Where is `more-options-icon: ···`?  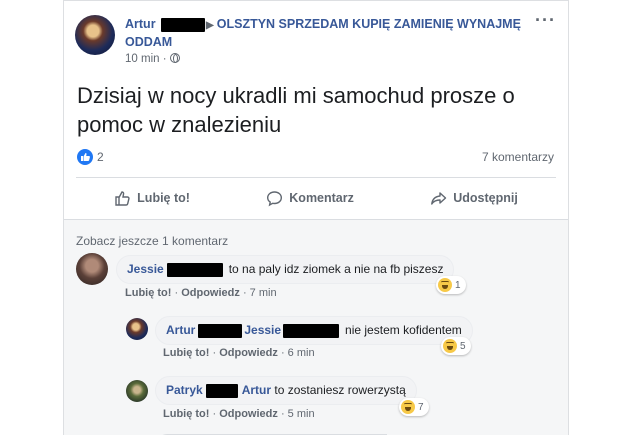
more-options-icon: ··· is located at coordinates (545, 20).